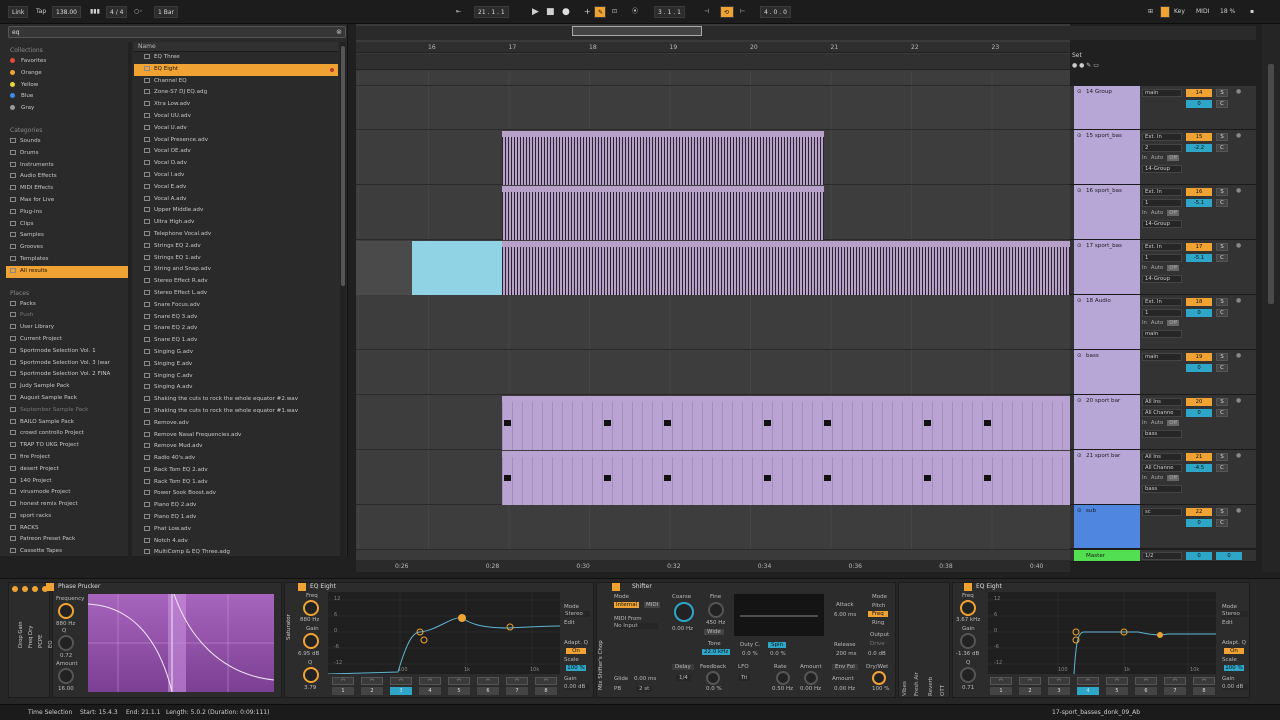  Describe the element at coordinates (236, 105) in the screenshot. I see `file-item: Xtra Low.adv` at that location.